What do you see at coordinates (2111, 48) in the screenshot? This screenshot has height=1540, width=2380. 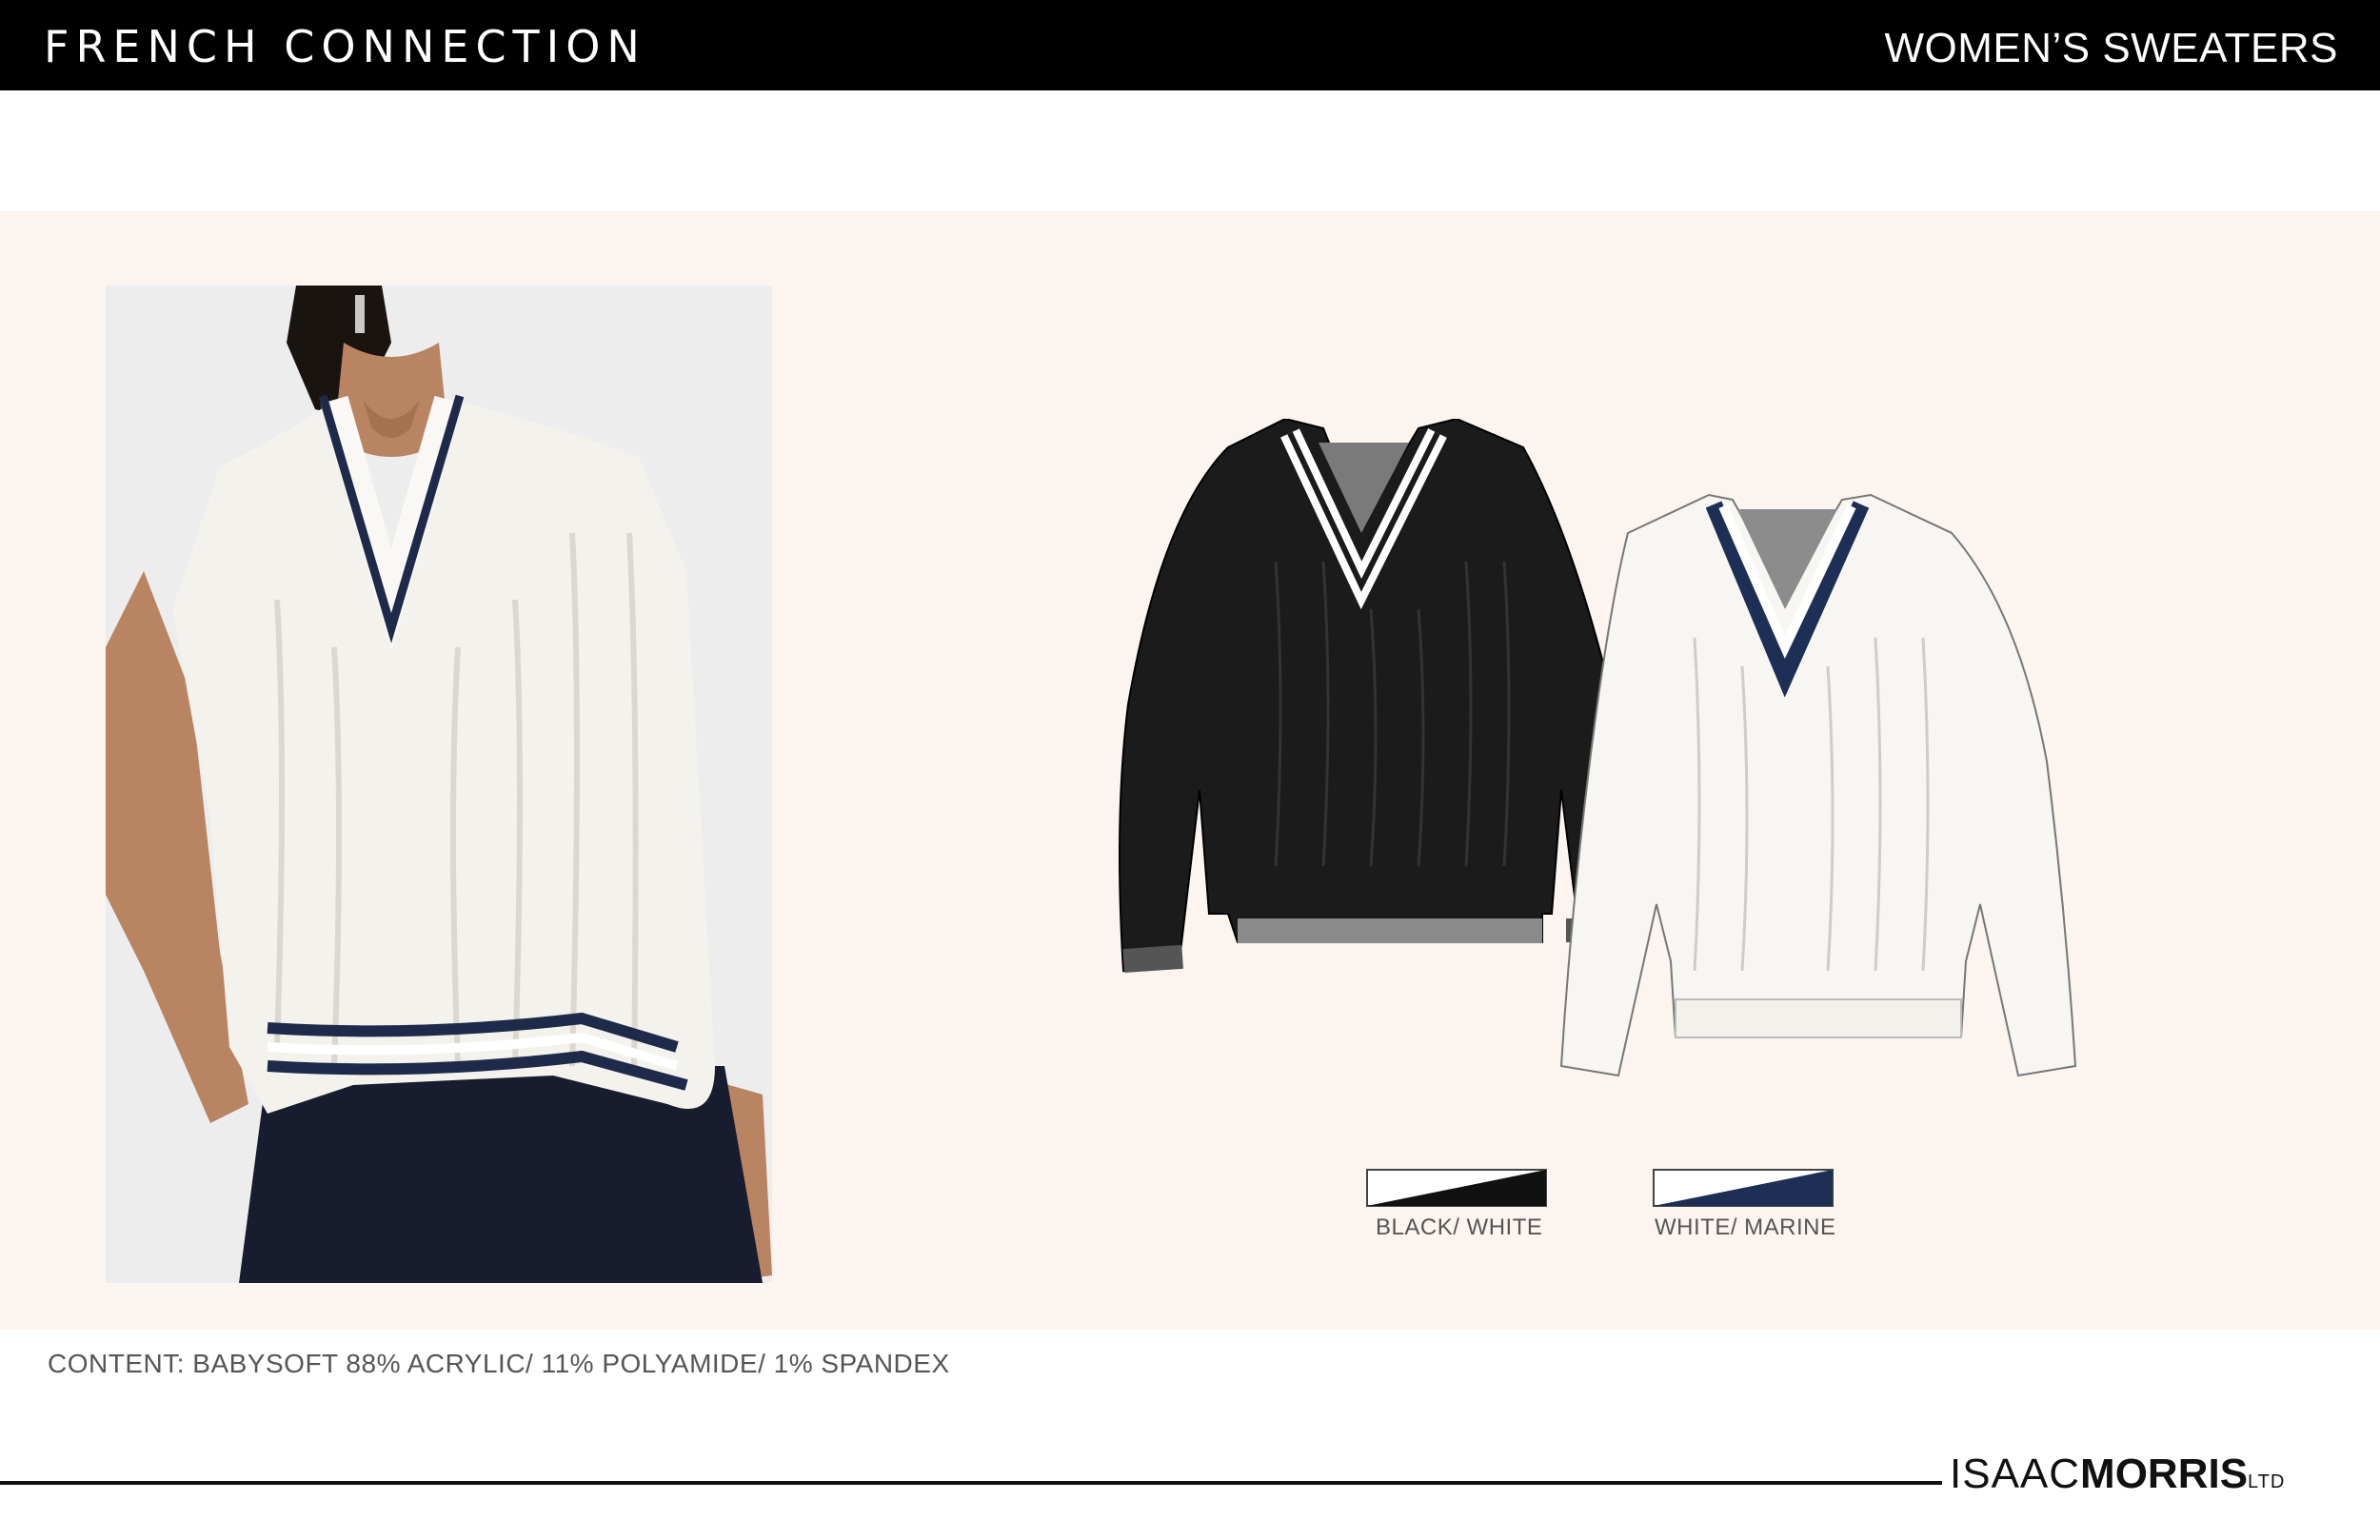 I see `category-title: WOMEN’S SWEATERS` at bounding box center [2111, 48].